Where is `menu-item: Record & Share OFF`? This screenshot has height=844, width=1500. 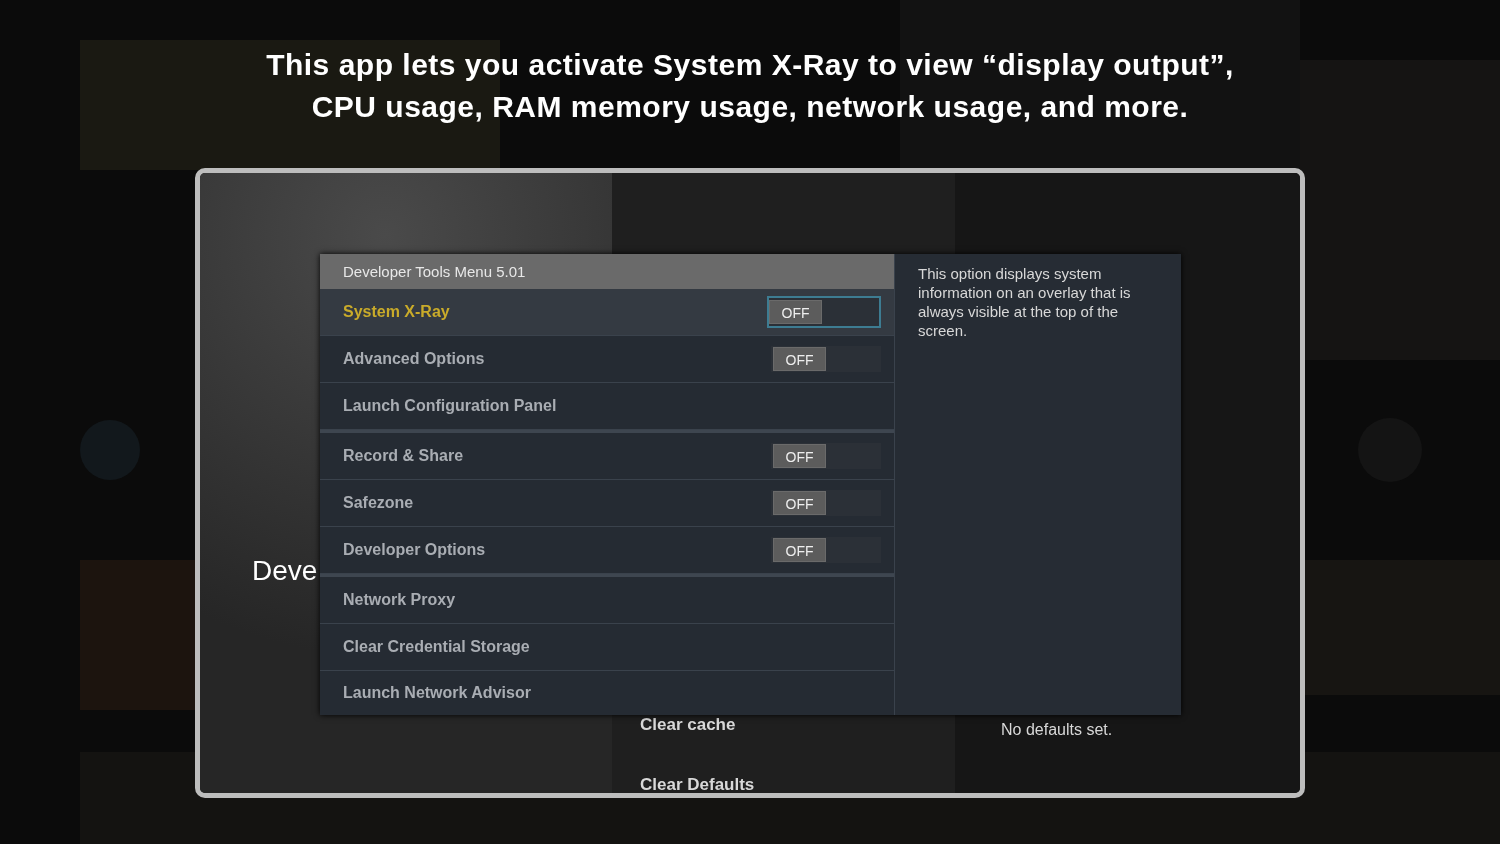
menu-item: Record & Share OFF is located at coordinates (607, 456).